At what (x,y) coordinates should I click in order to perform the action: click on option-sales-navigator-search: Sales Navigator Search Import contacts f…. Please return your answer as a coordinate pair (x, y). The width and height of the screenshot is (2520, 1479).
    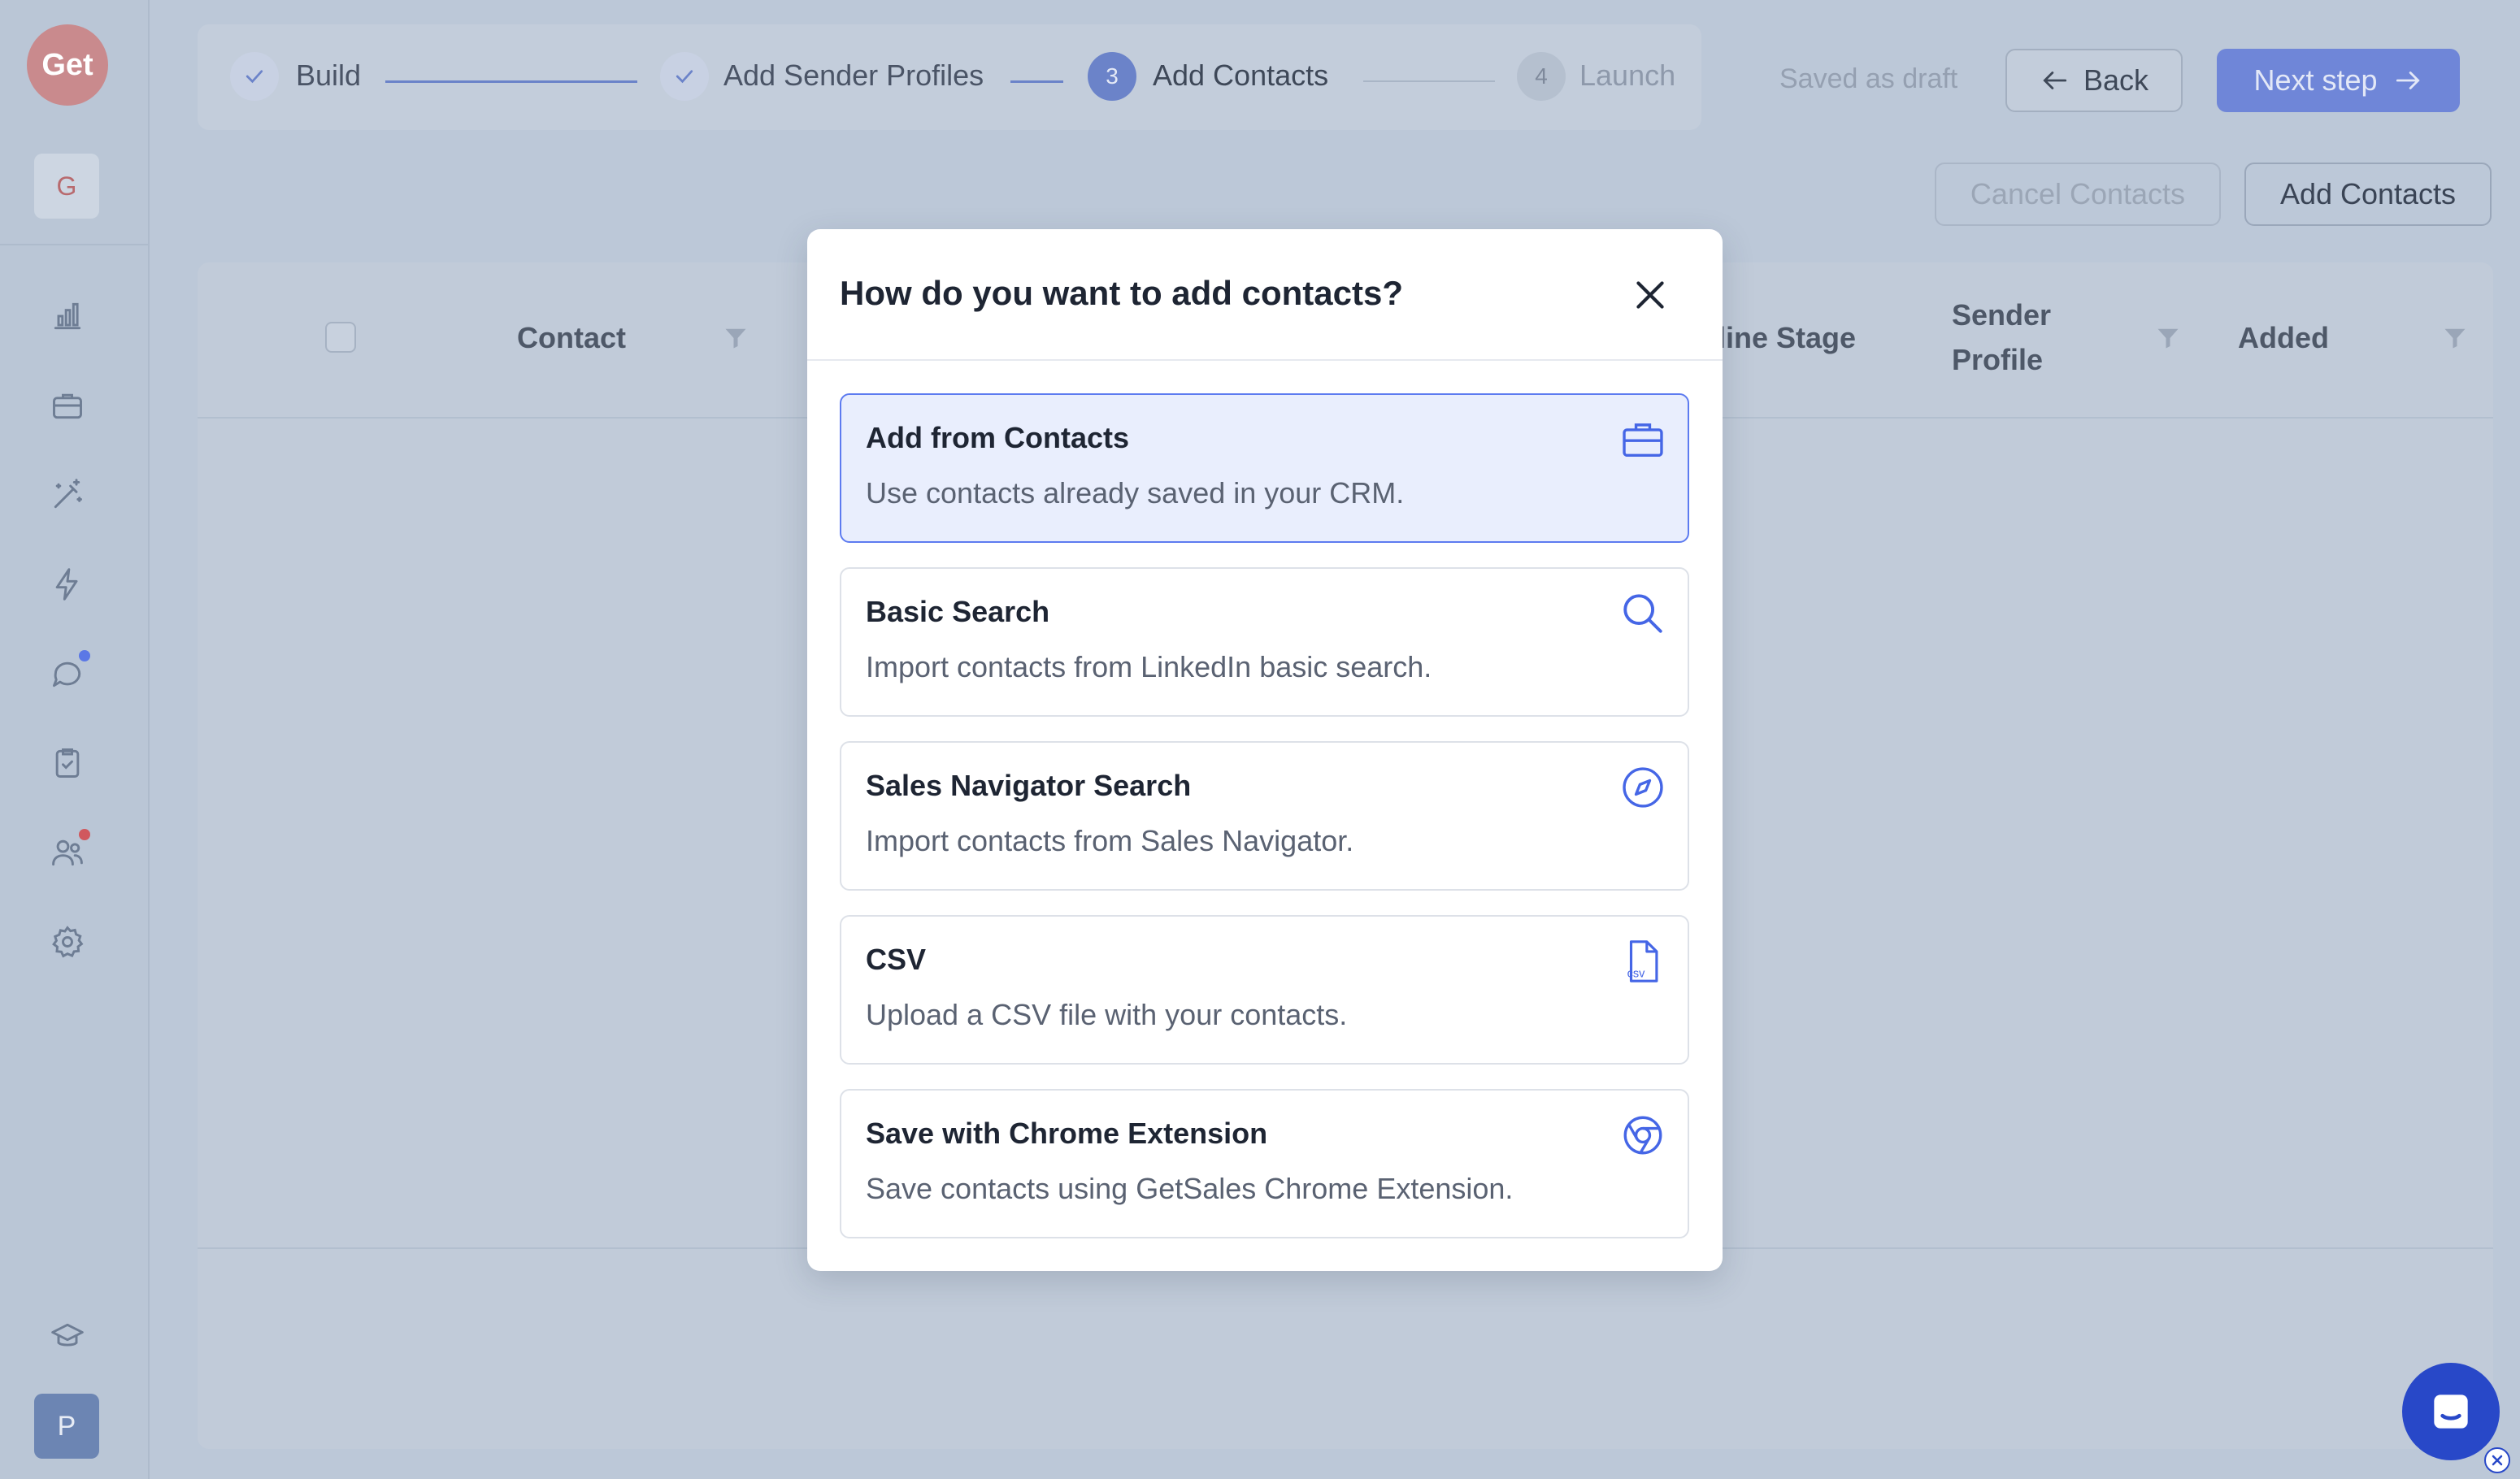
    Looking at the image, I should click on (1264, 816).